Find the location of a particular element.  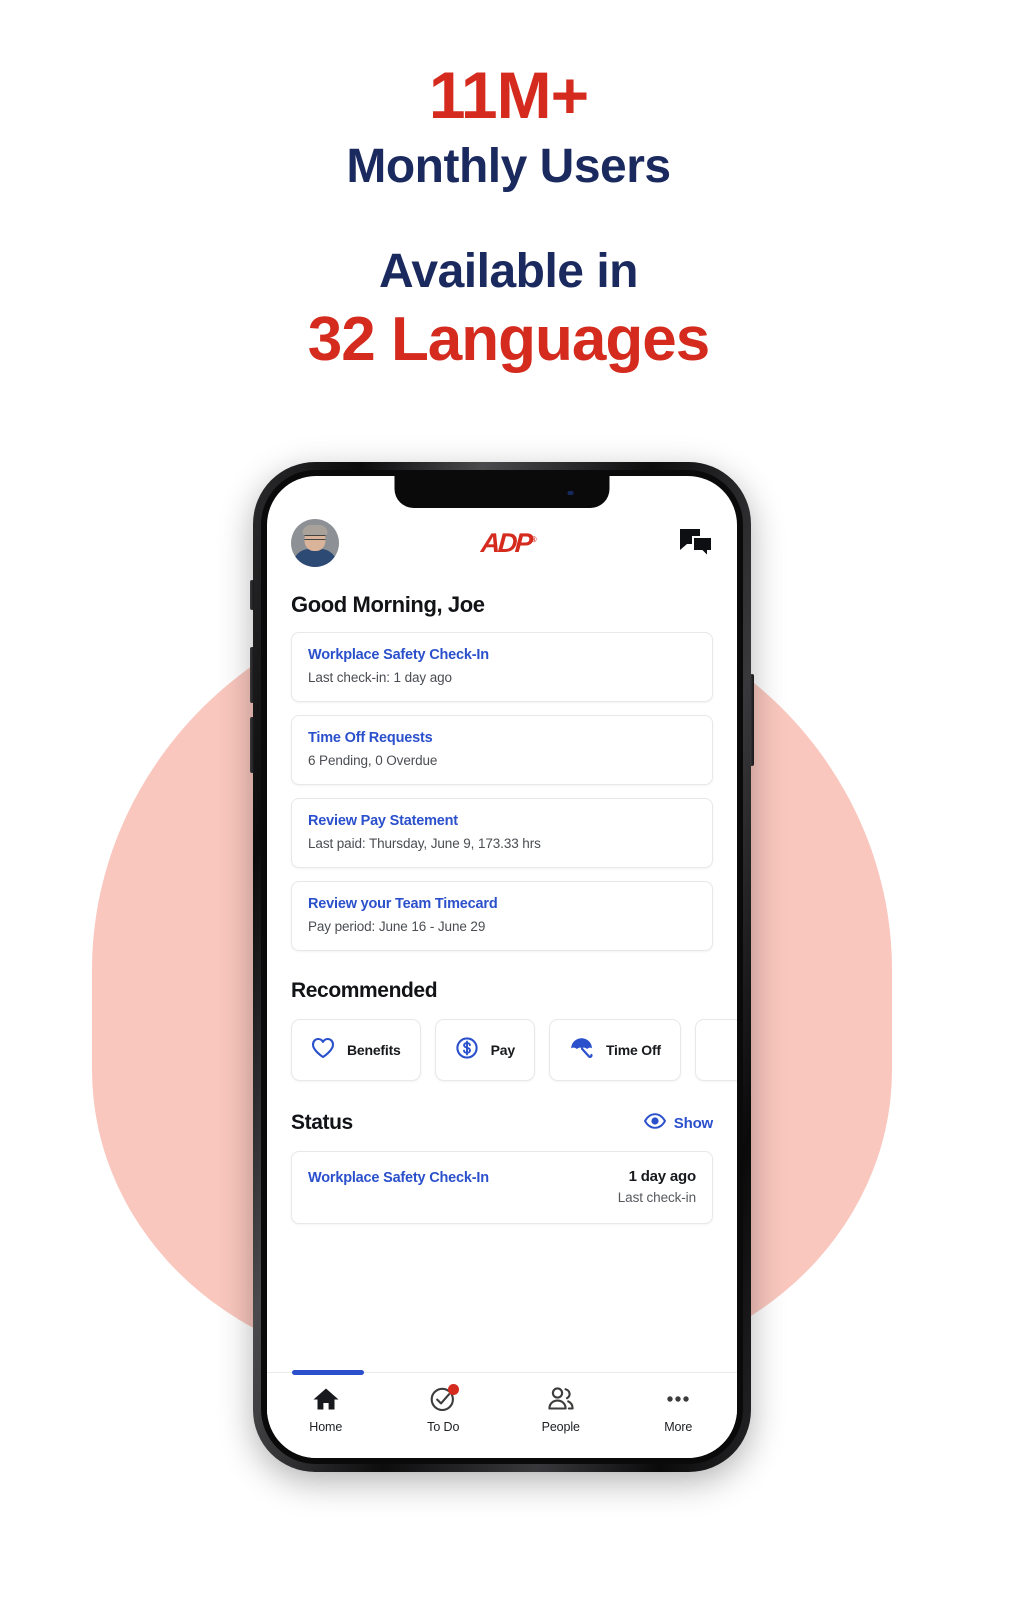

avatar-hair is located at coordinates (315, 530).